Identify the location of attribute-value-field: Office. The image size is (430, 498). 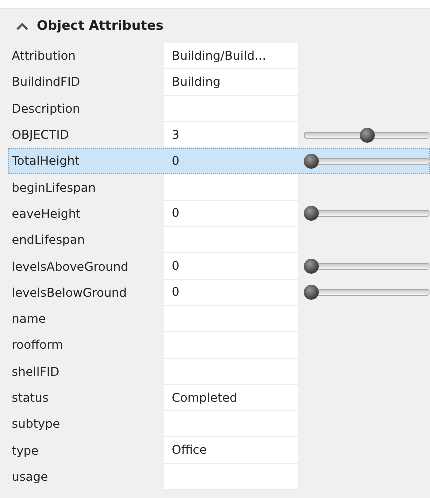
(231, 450).